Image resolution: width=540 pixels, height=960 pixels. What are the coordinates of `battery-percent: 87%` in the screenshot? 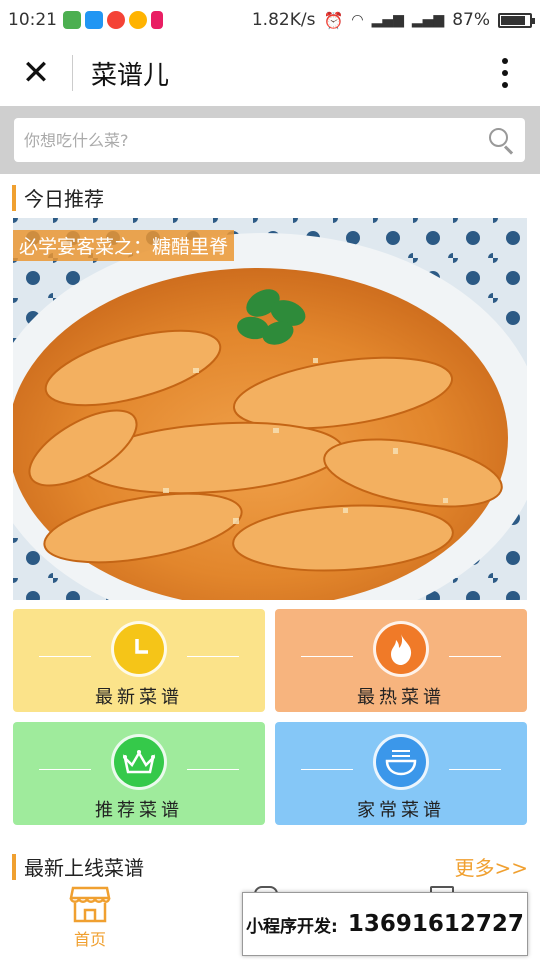 It's located at (471, 20).